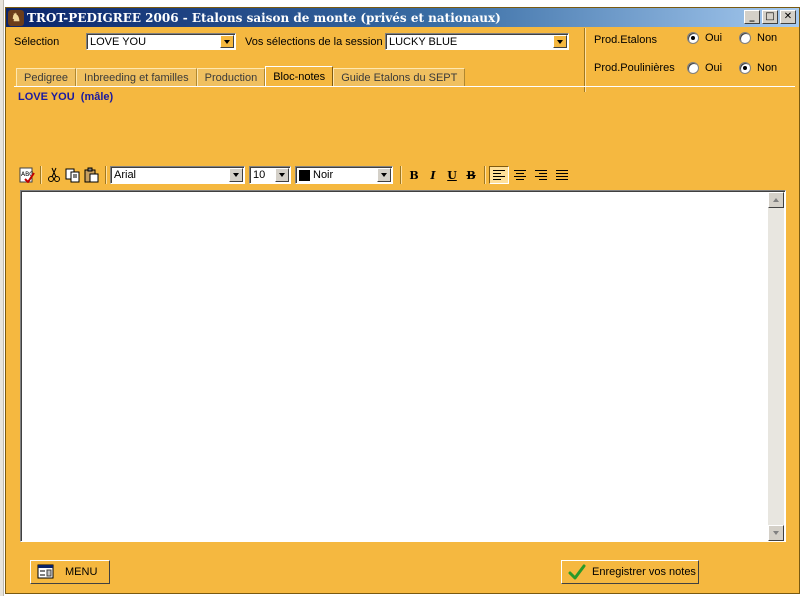  I want to click on color-swatch, so click(304, 175).